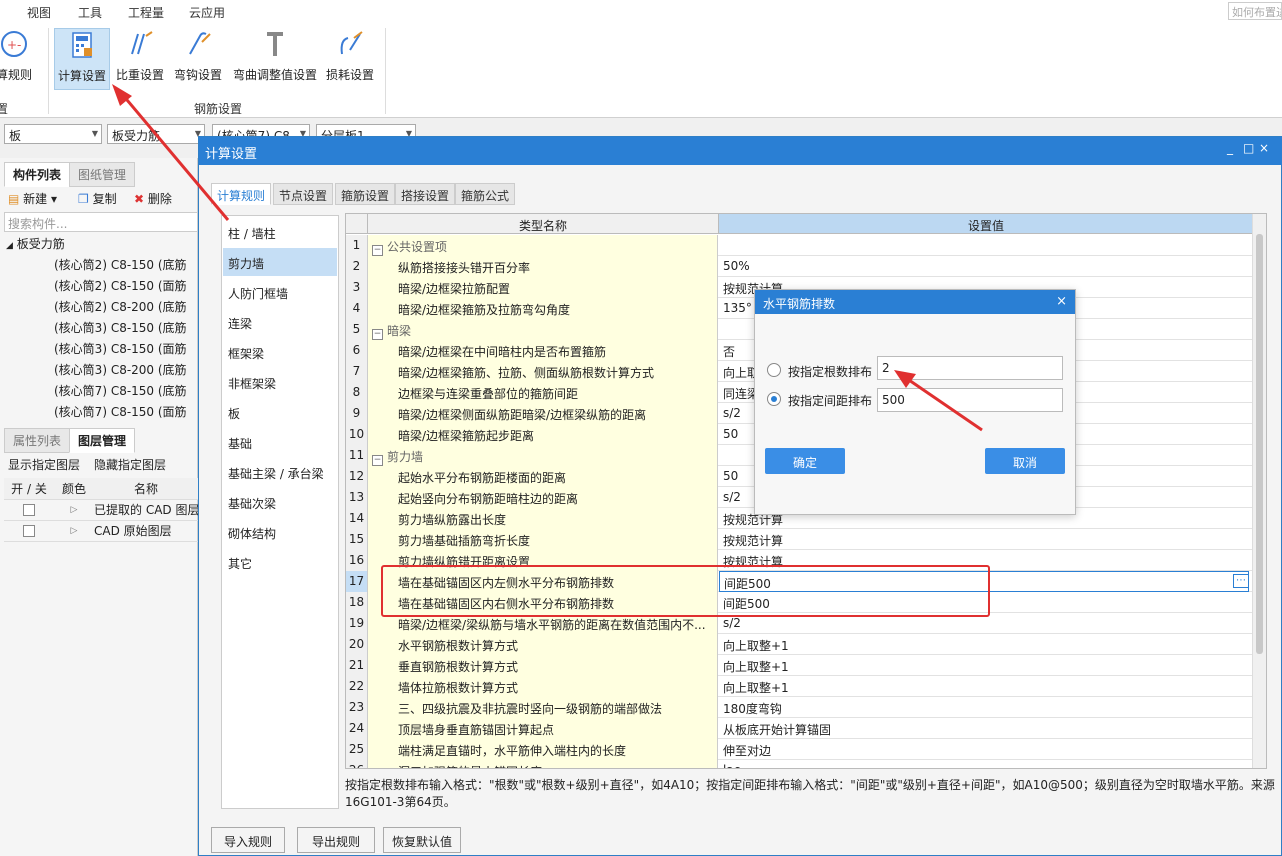 Image resolution: width=1282 pixels, height=856 pixels. What do you see at coordinates (938, 401) in the screenshot?
I see `arrow-to-count-input` at bounding box center [938, 401].